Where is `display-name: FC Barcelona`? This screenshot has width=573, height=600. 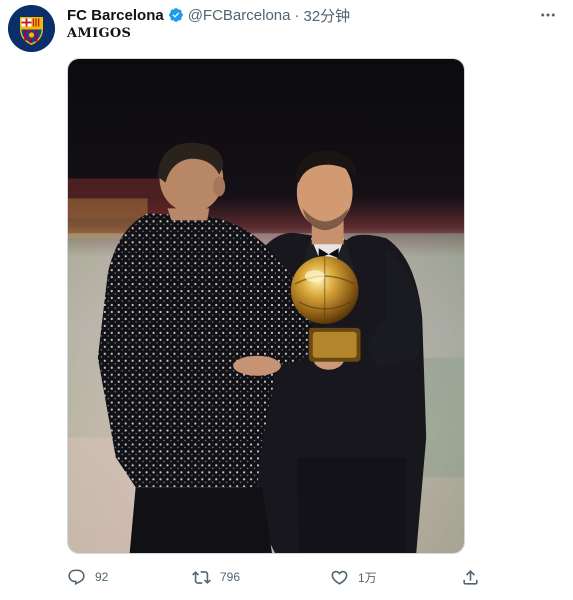 display-name: FC Barcelona is located at coordinates (115, 15).